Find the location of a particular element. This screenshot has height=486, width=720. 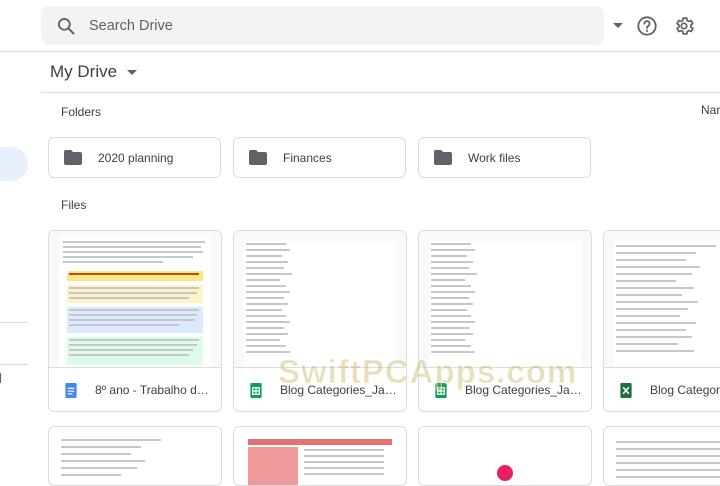

folder-name: Finances is located at coordinates (307, 157).